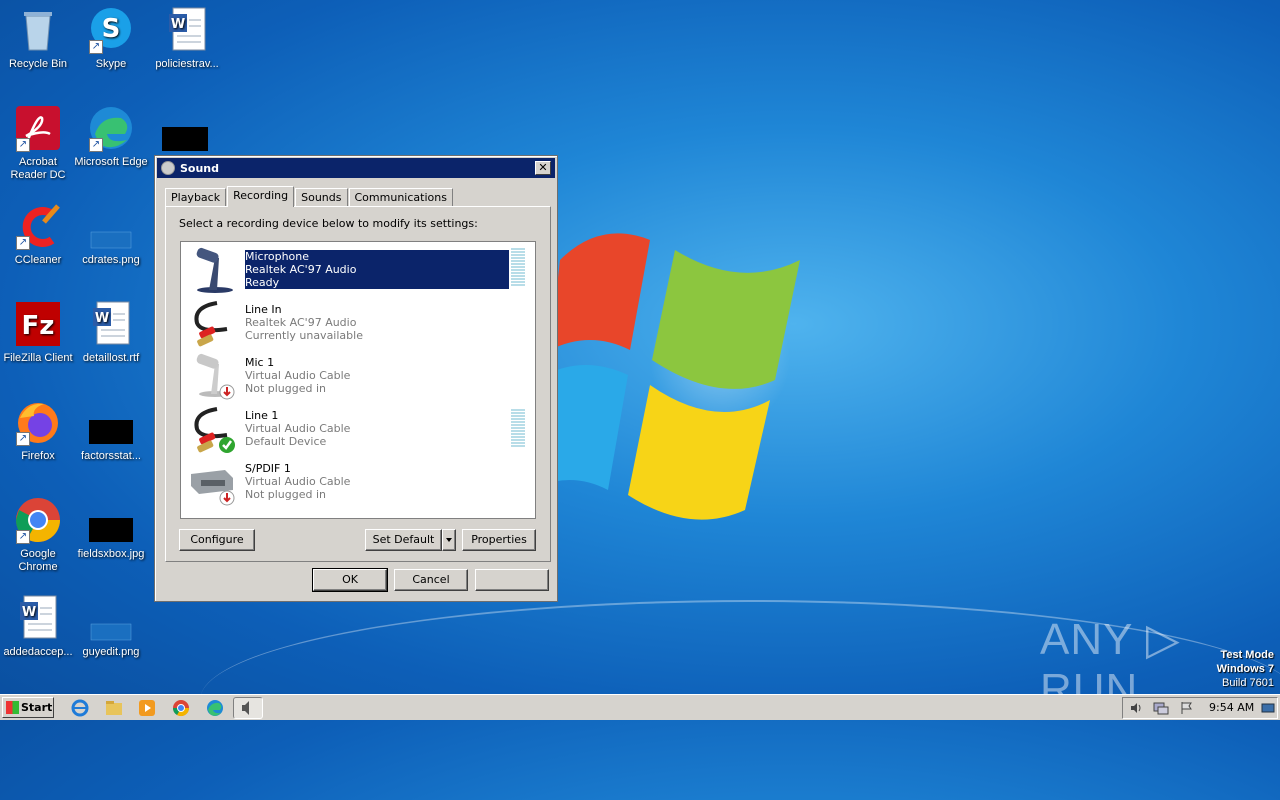 The width and height of the screenshot is (1280, 800). What do you see at coordinates (321, 197) in the screenshot?
I see `tab-sounds: Sounds` at bounding box center [321, 197].